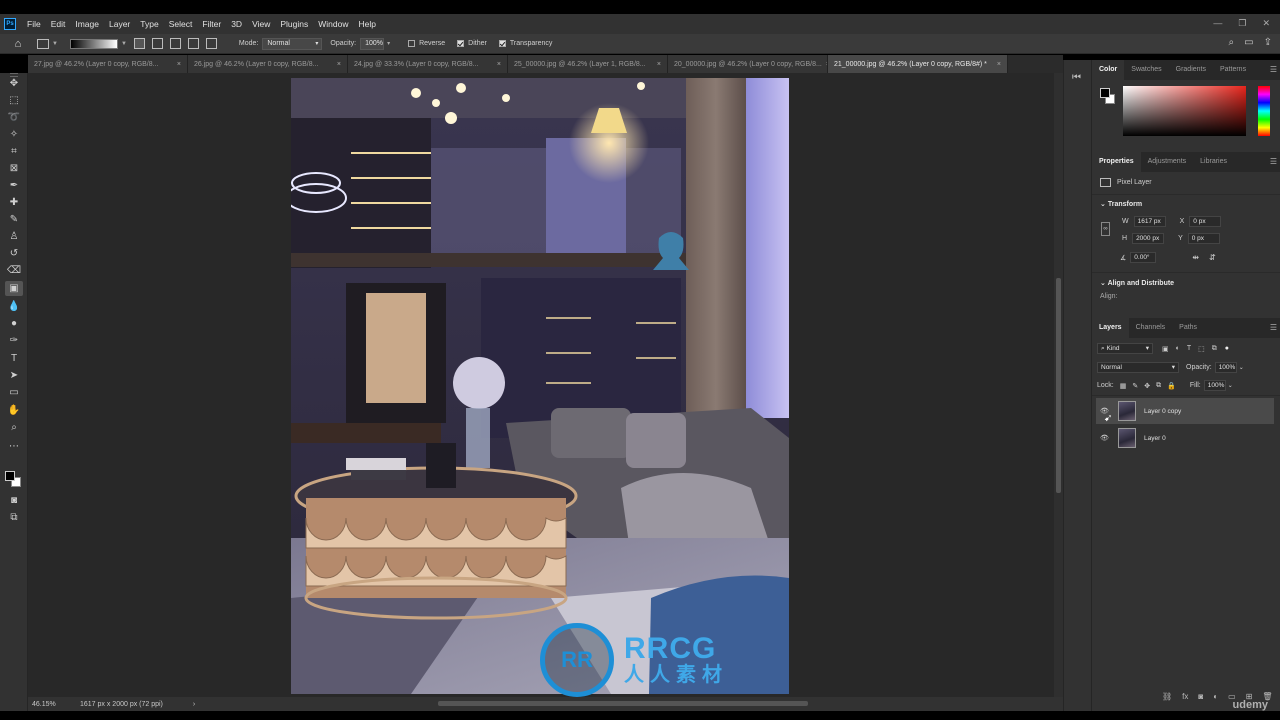 Image resolution: width=1280 pixels, height=720 pixels. I want to click on brush-tool-icon: ✎, so click(14, 219).